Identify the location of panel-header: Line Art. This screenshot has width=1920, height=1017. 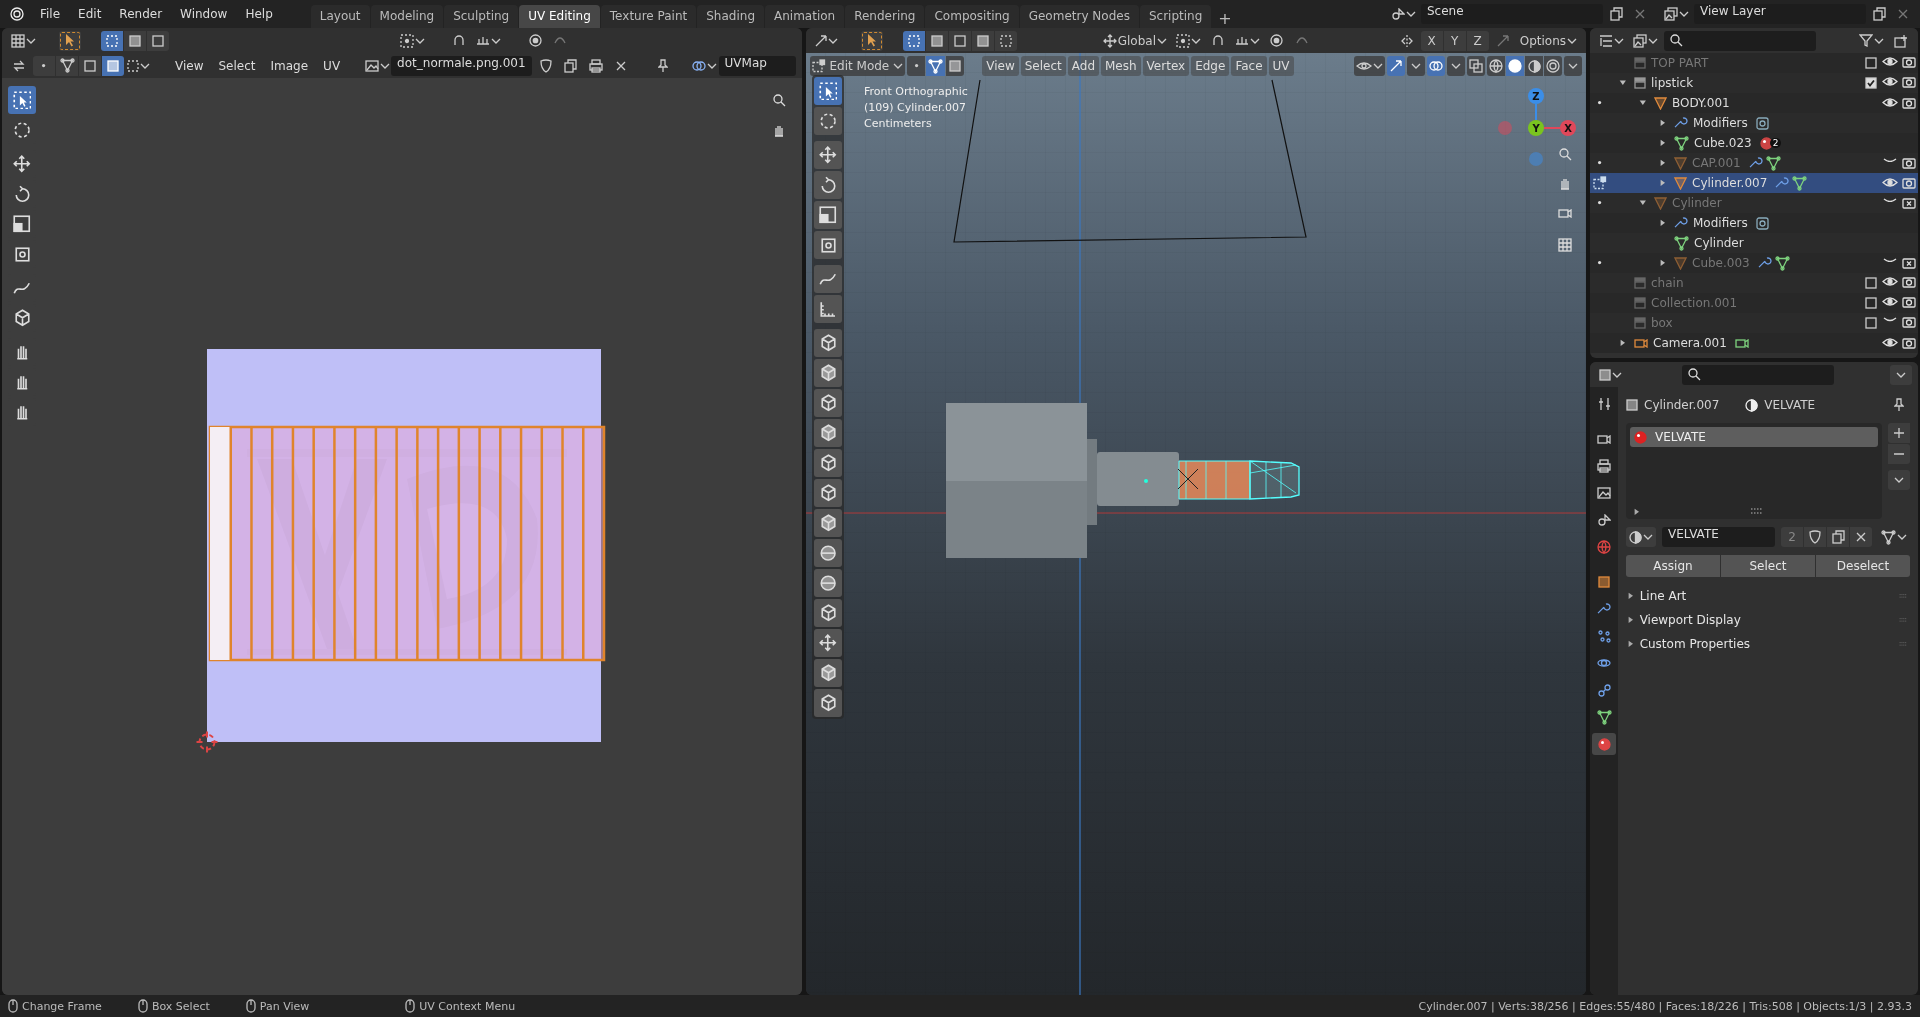
(1768, 596).